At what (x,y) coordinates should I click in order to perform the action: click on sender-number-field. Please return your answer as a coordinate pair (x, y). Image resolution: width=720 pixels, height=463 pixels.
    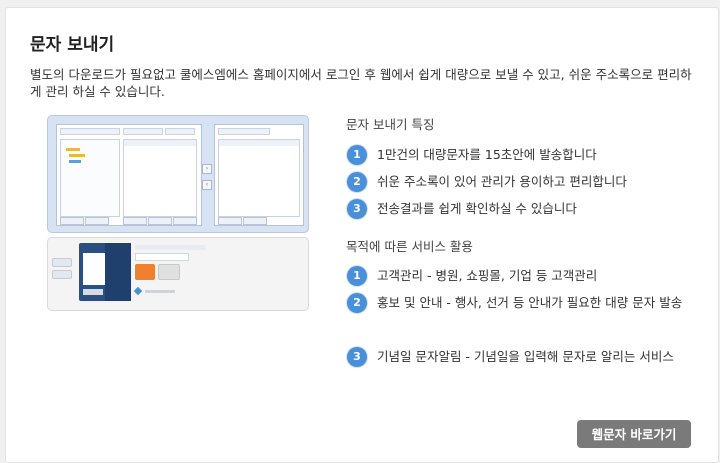
    Looking at the image, I should click on (170, 247).